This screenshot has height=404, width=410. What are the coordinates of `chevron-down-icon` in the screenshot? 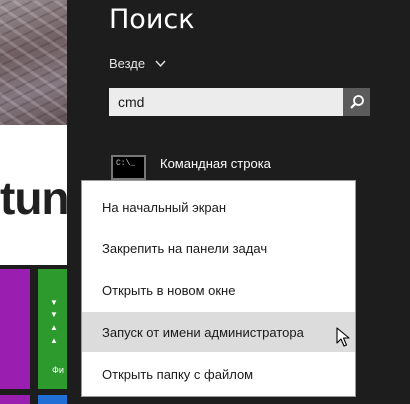 It's located at (160, 64).